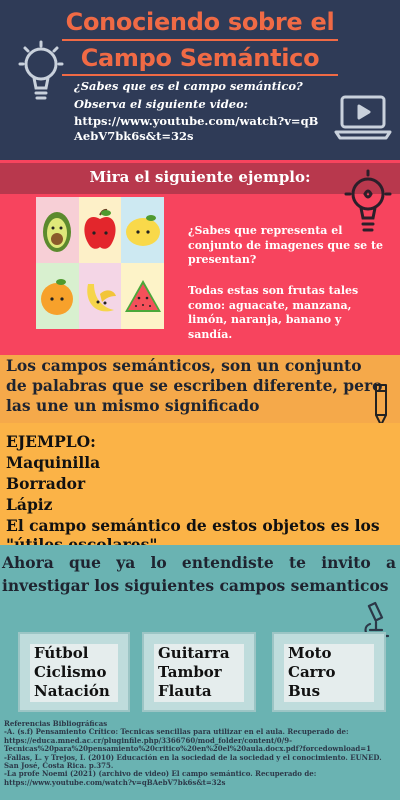  I want to click on lightbulb-icon, so click(41, 70).